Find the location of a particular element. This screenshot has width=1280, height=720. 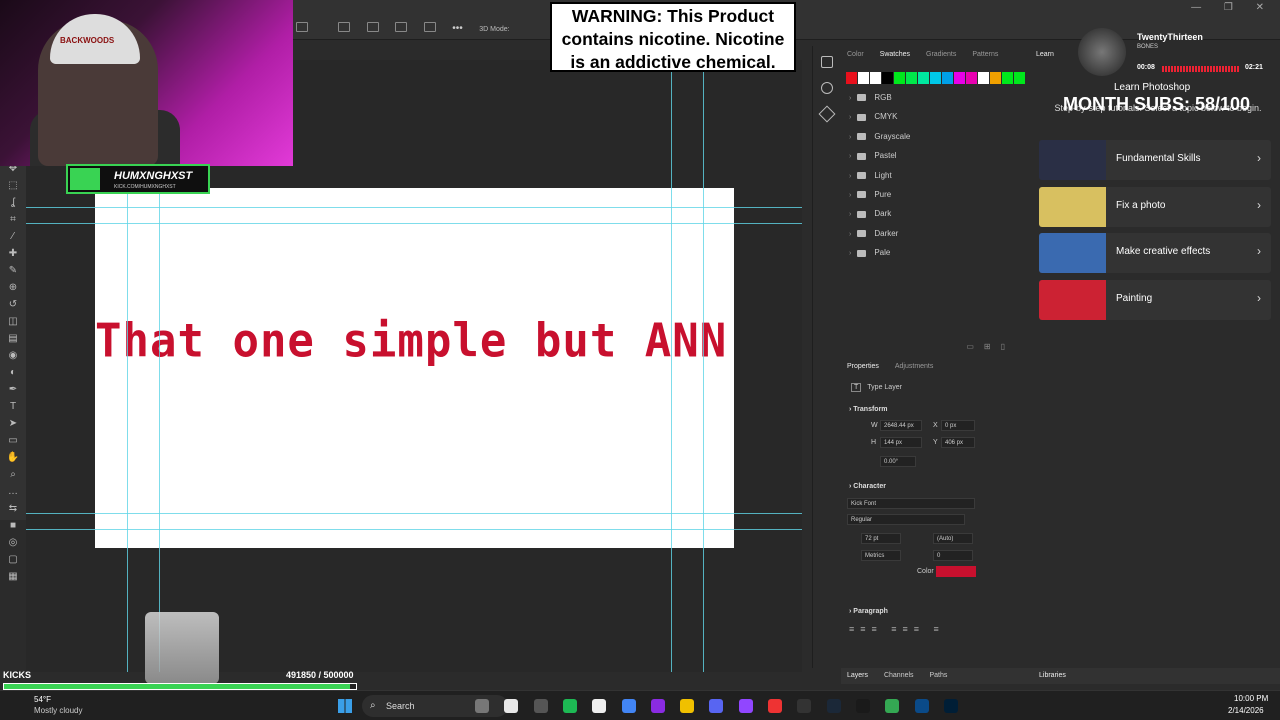

weather-temp: 54°F is located at coordinates (42, 699).